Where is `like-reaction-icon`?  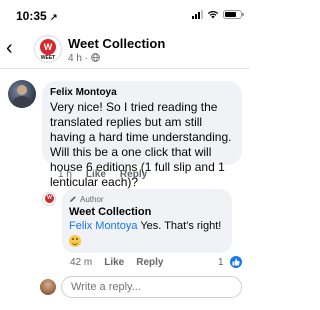
like-reaction-icon is located at coordinates (236, 262).